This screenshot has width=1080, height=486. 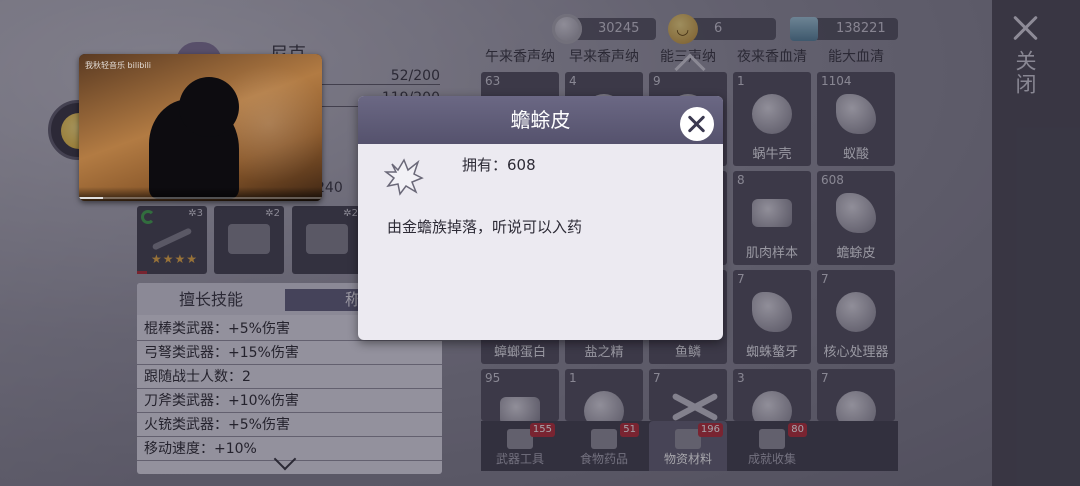 What do you see at coordinates (404, 177) in the screenshot?
I see `toad-skin-icon` at bounding box center [404, 177].